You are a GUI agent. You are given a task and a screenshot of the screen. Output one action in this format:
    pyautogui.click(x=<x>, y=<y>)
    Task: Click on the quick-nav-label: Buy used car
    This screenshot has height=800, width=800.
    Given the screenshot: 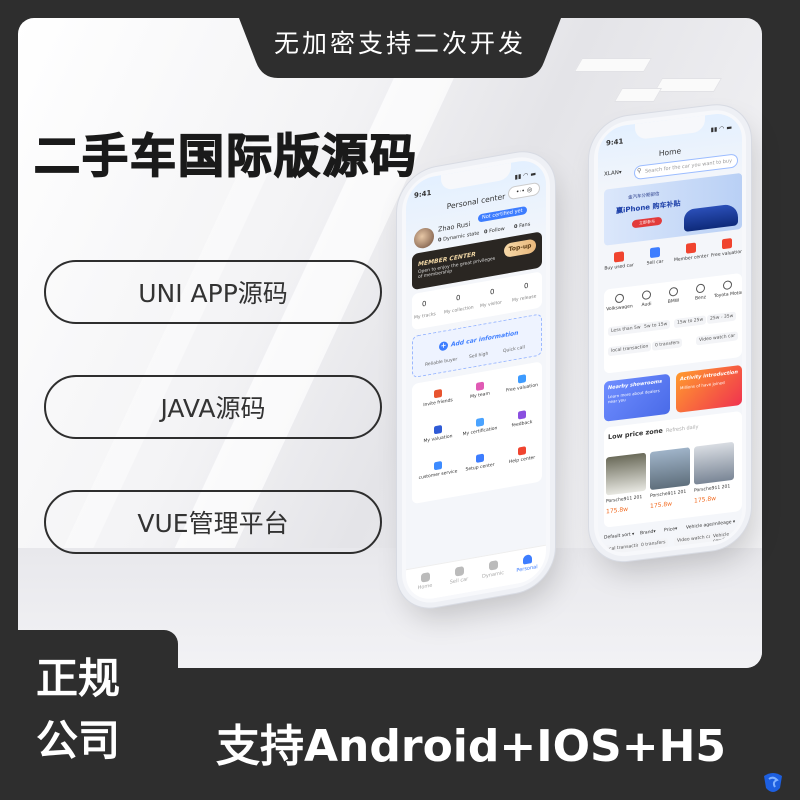 What is the action you would take?
    pyautogui.click(x=619, y=267)
    